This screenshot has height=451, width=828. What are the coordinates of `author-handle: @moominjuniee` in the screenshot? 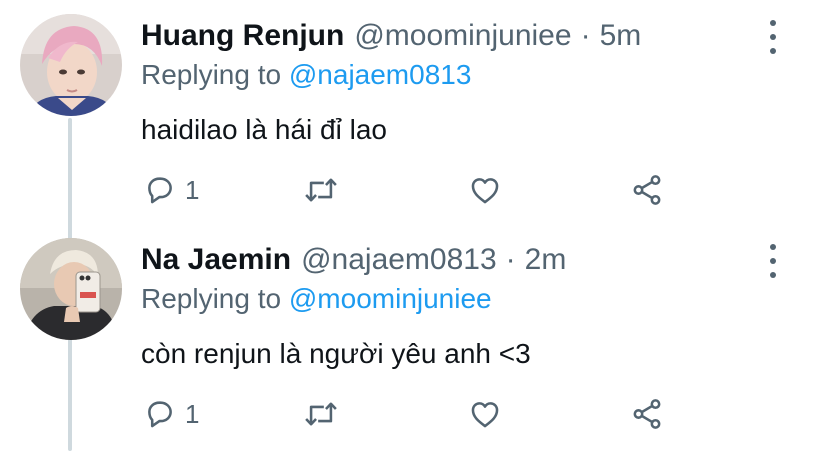 It's located at (462, 36).